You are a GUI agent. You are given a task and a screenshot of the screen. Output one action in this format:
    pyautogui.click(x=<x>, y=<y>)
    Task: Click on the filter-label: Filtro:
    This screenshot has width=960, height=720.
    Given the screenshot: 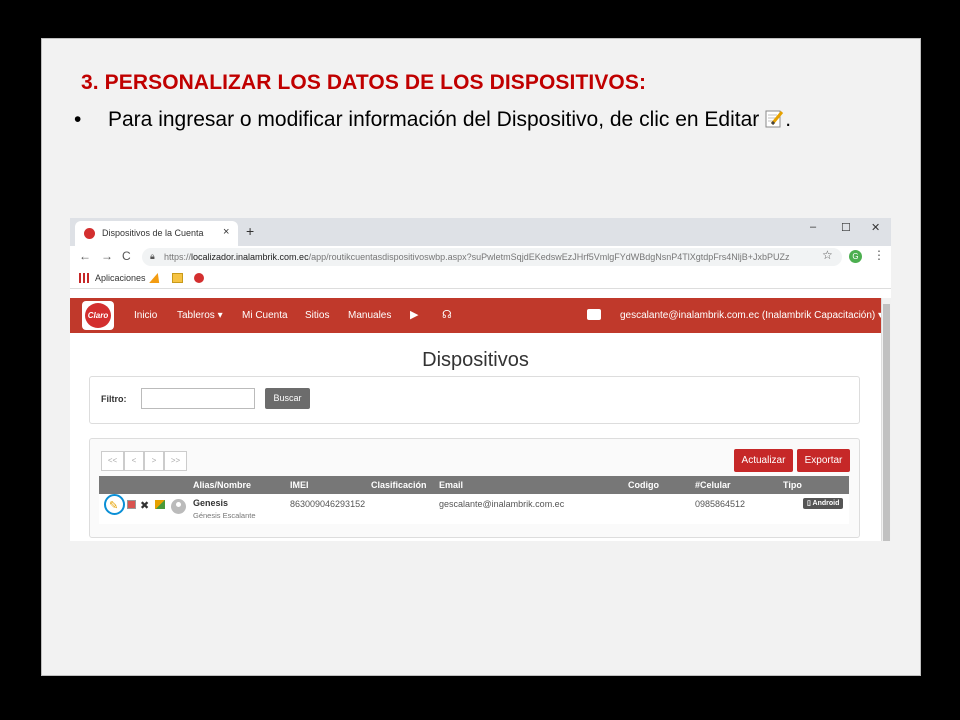 What is the action you would take?
    pyautogui.click(x=114, y=399)
    